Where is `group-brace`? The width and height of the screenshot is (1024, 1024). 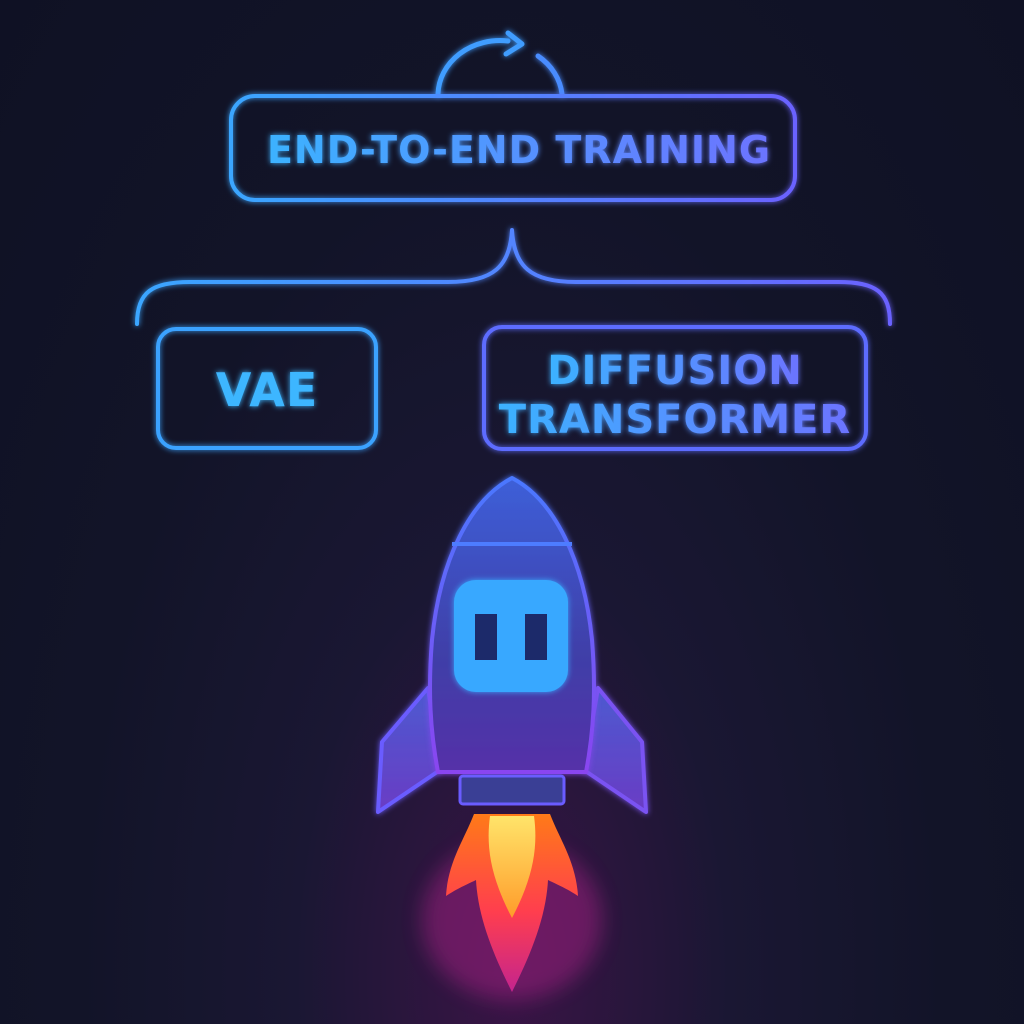 group-brace is located at coordinates (513, 277).